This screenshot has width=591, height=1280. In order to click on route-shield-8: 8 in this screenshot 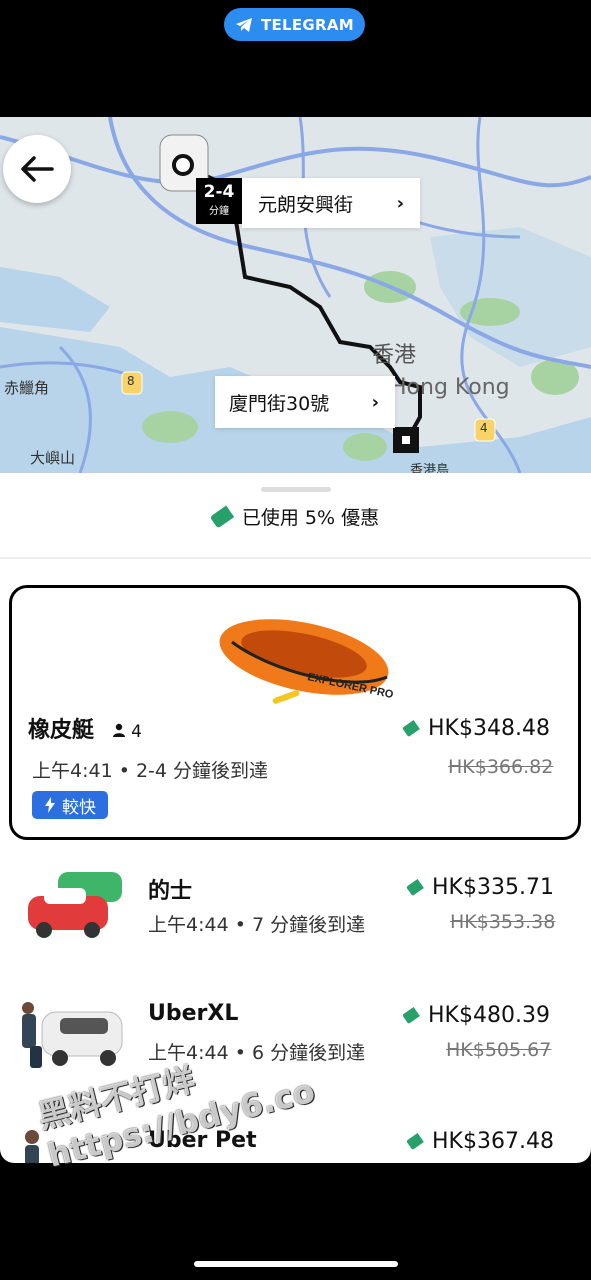, I will do `click(131, 381)`.